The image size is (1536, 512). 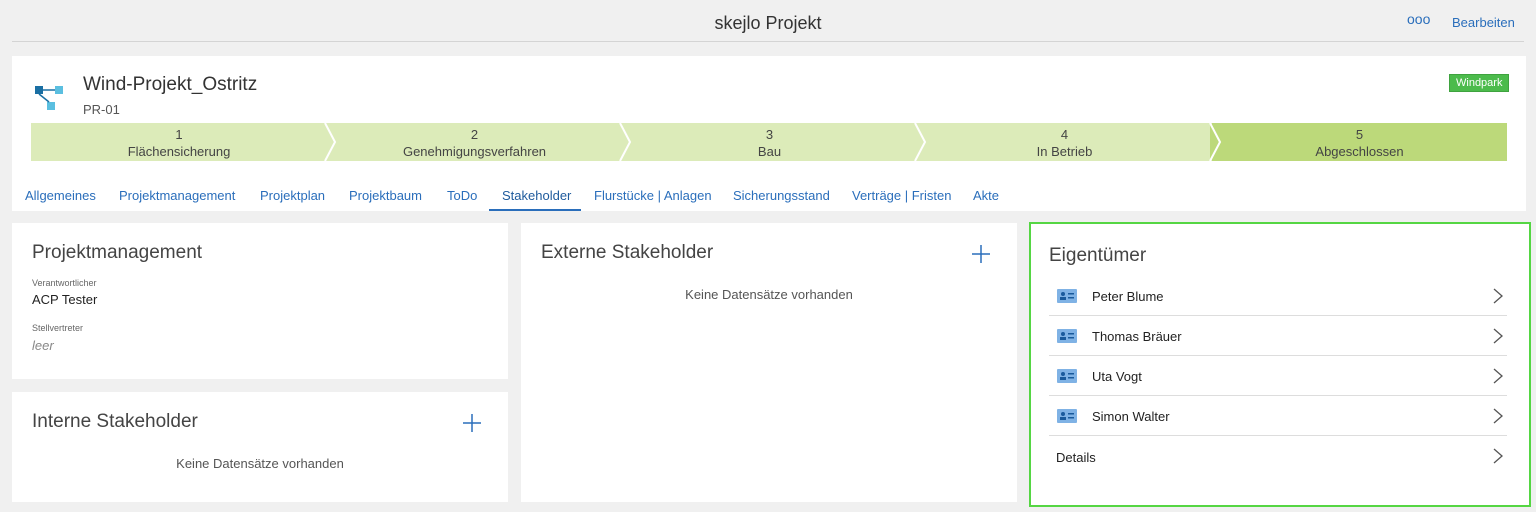 I want to click on deputy-label: Stellvertreter, so click(x=58, y=328).